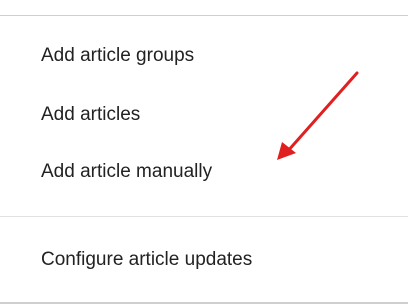  What do you see at coordinates (204, 15) in the screenshot?
I see `menu-top-divider` at bounding box center [204, 15].